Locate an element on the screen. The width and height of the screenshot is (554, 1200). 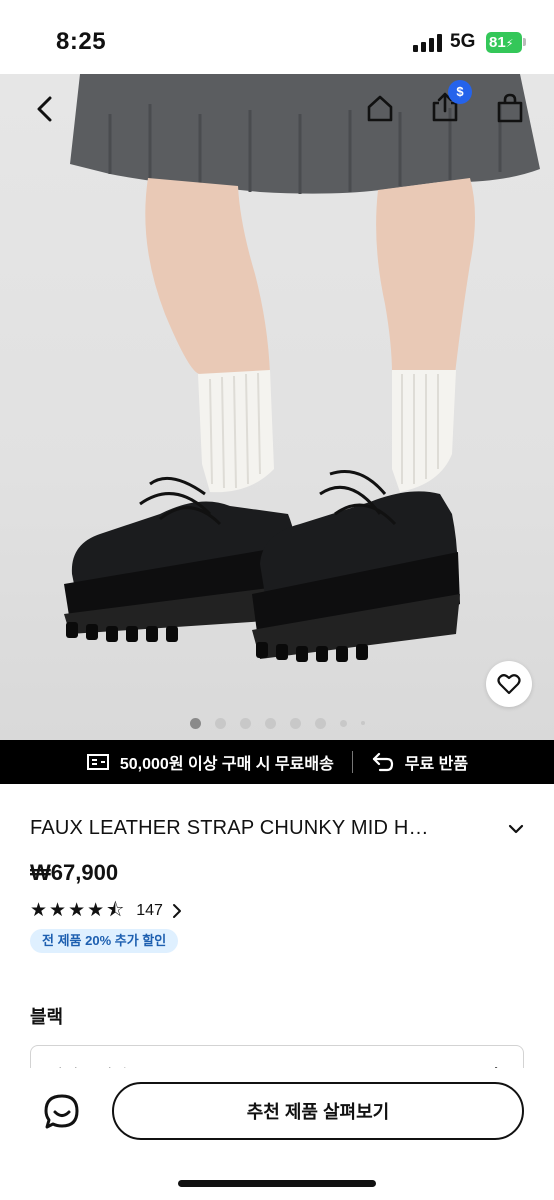
bottom-action-bar: 추천 제품 살펴보기 is located at coordinates (277, 1134).